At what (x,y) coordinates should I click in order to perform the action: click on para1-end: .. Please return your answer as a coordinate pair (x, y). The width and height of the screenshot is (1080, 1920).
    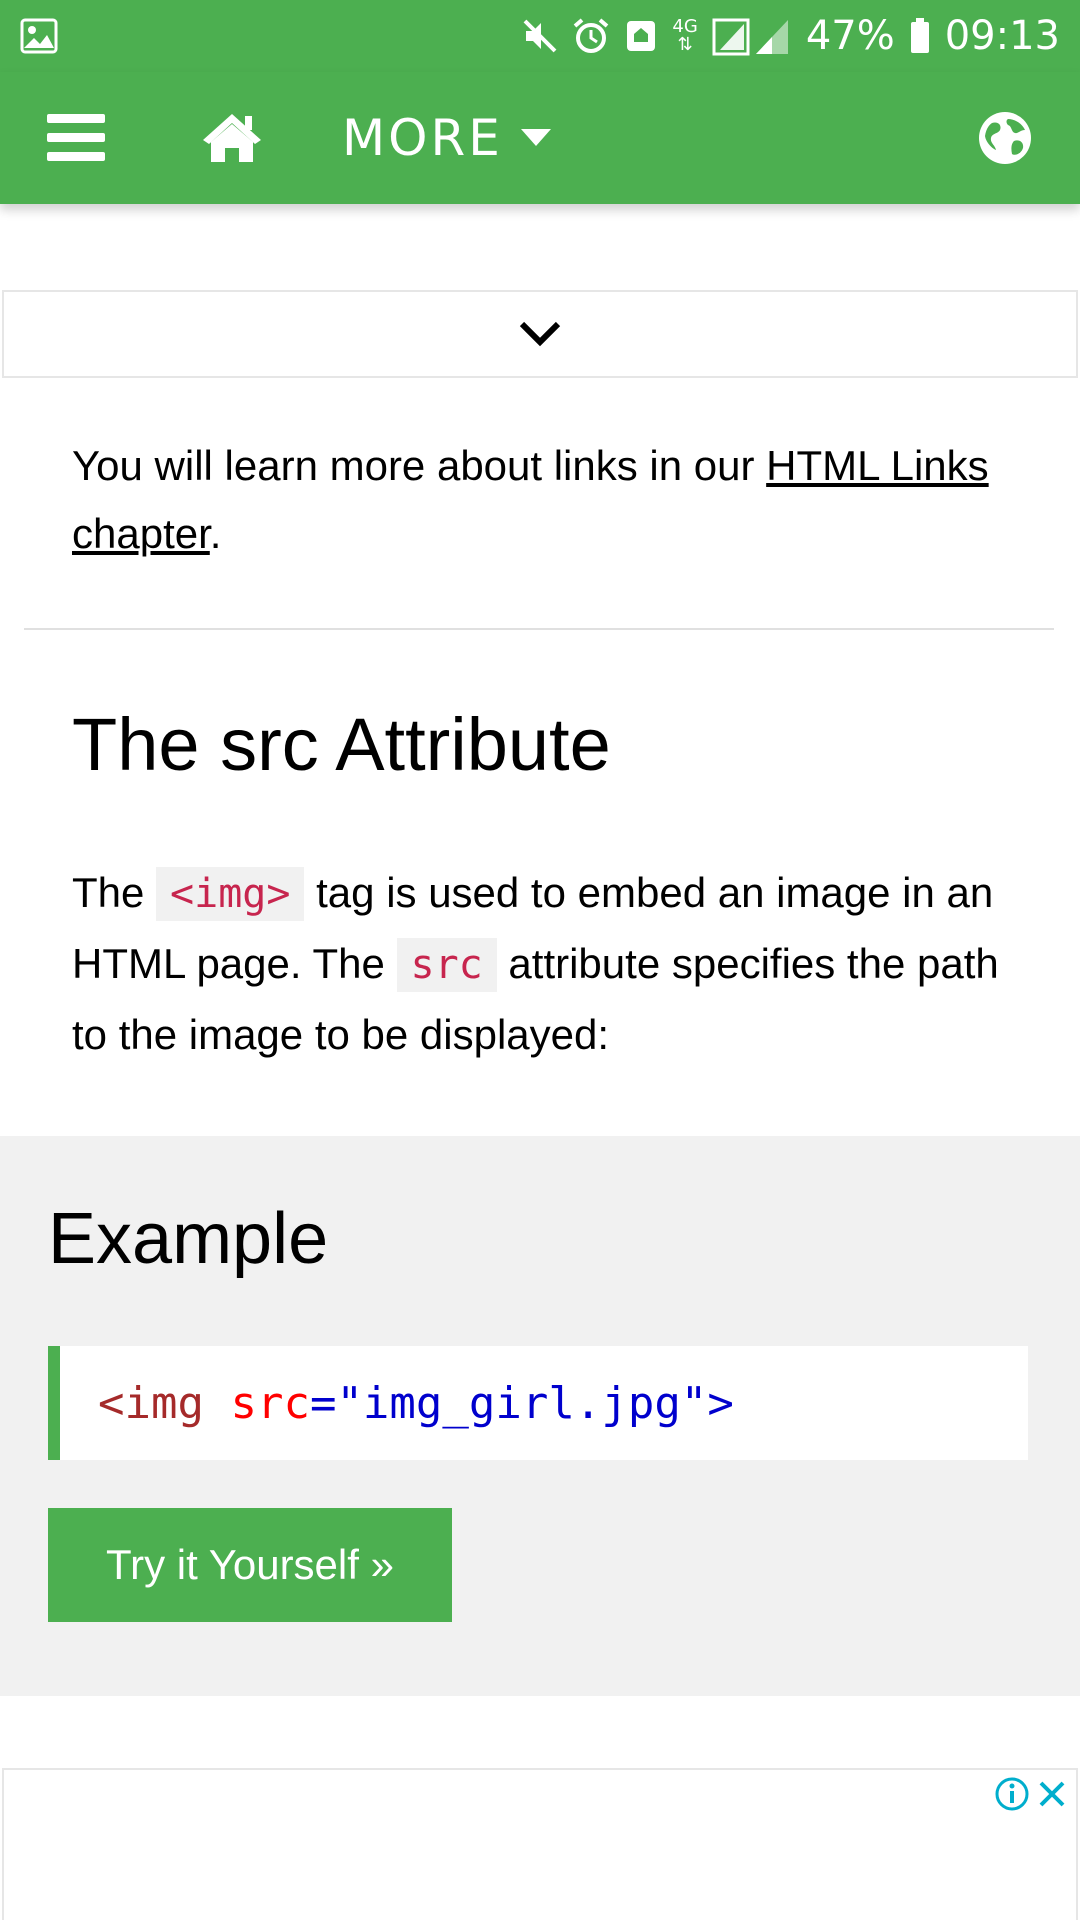
    Looking at the image, I should click on (215, 533).